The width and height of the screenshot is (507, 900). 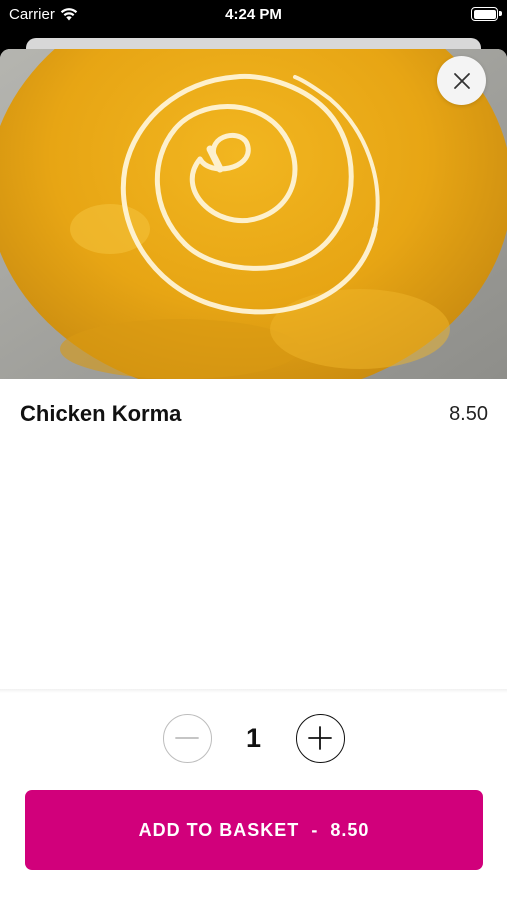 I want to click on status-bar: Carrier 4:24 PM, so click(x=253, y=15).